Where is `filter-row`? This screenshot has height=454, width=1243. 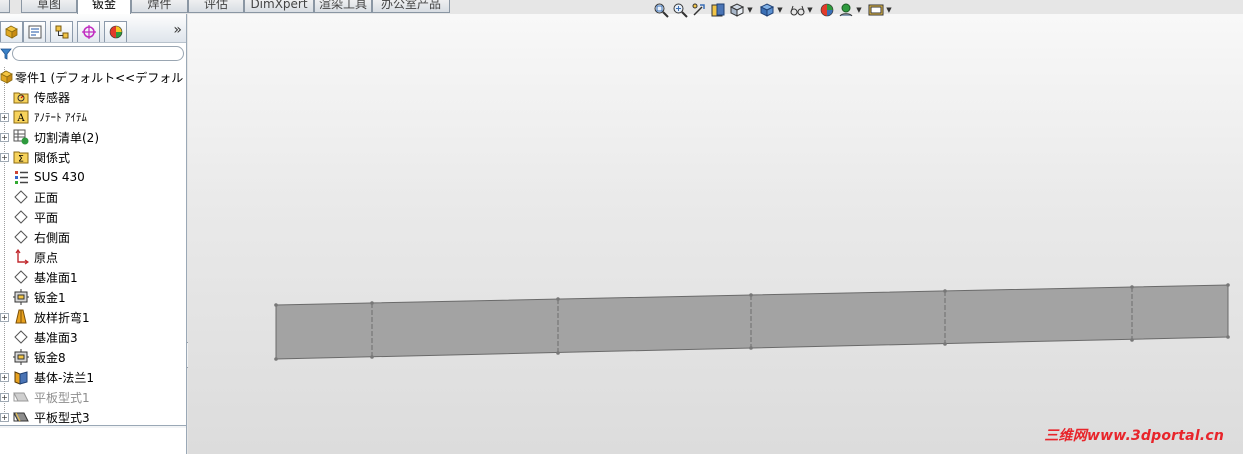
filter-row is located at coordinates (93, 54).